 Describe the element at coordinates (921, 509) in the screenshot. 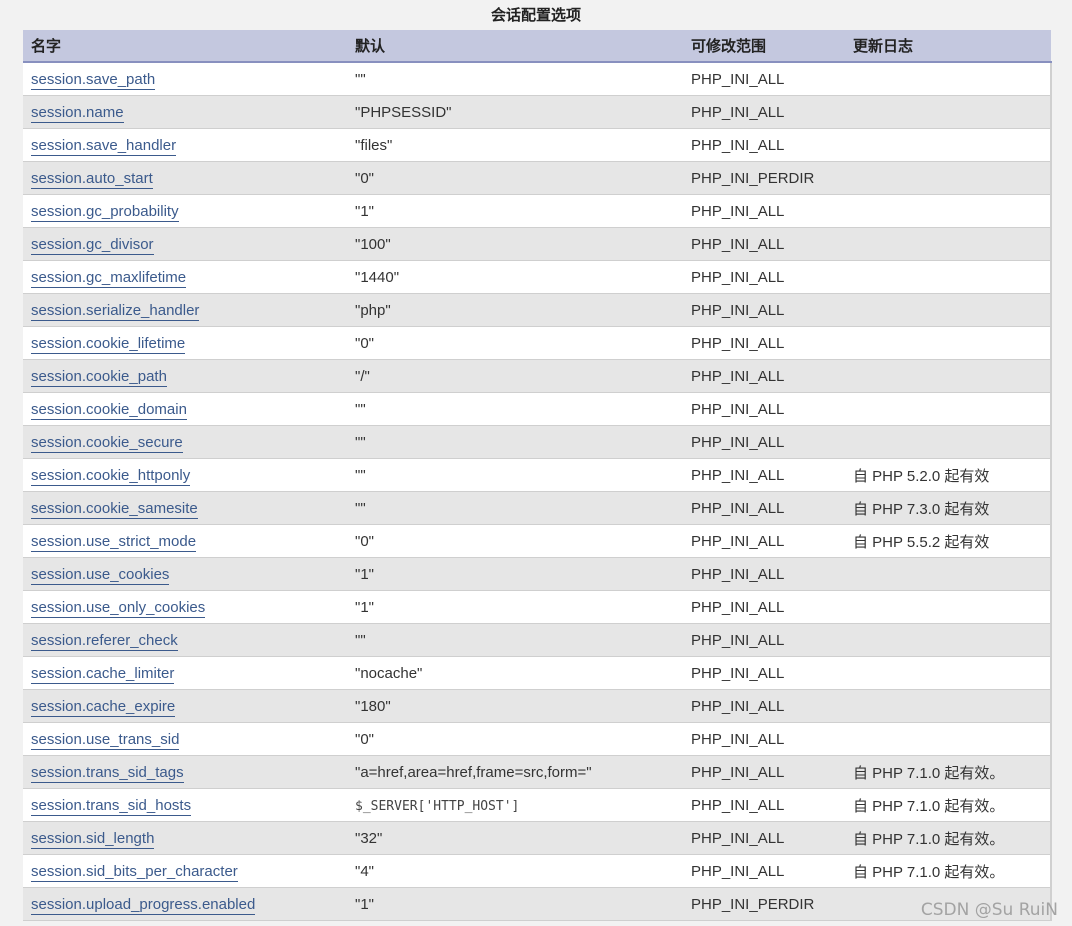

I see `changelog: 自 PHP 7.3.0 起有效` at that location.